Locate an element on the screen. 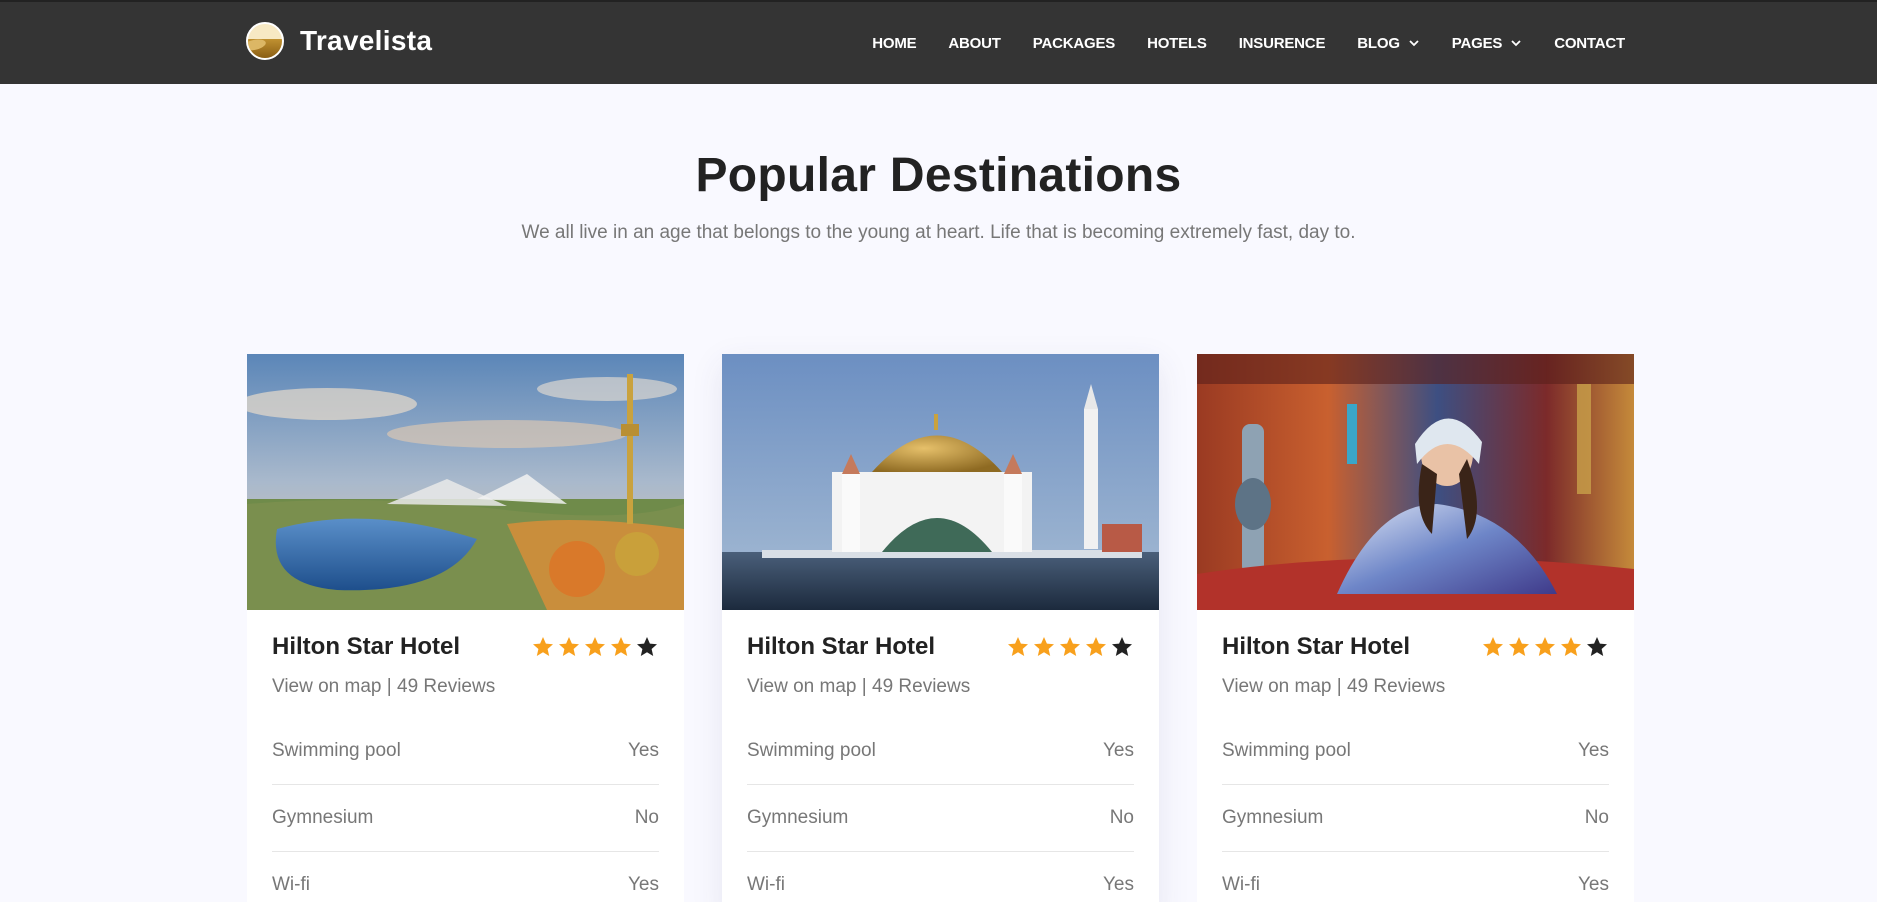 This screenshot has height=902, width=1877. brand-logo-link: Travelista is located at coordinates (339, 41).